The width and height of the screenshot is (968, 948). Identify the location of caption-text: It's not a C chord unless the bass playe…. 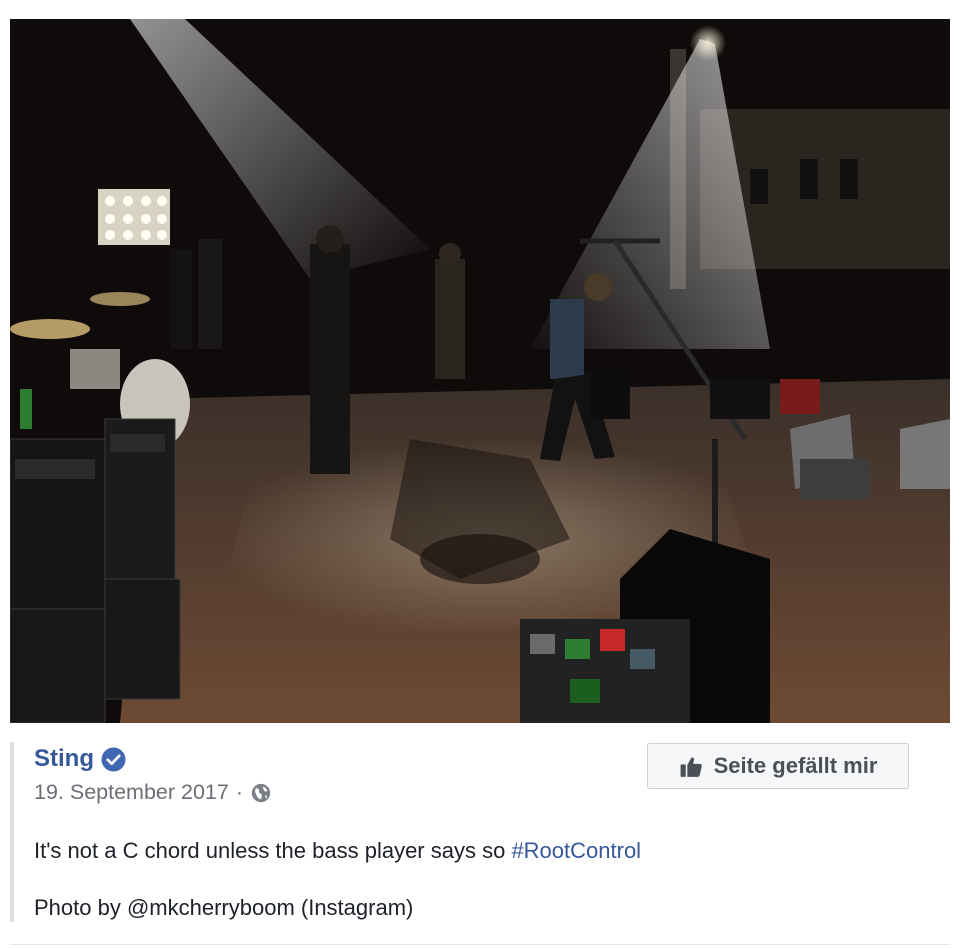
(273, 850).